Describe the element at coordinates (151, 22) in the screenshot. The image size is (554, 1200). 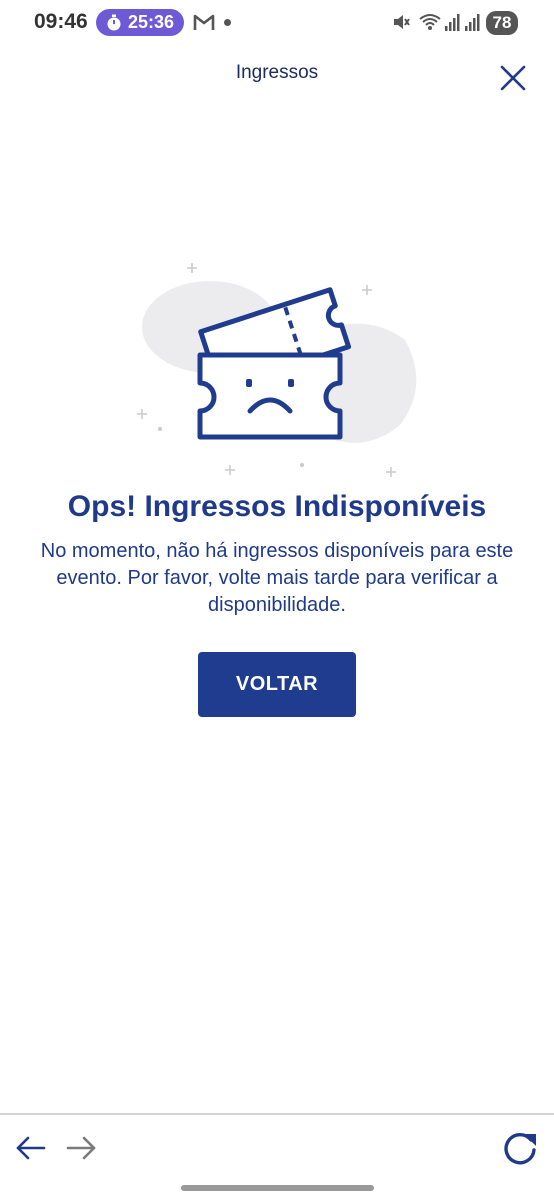
I see `timer-value: 25:36` at that location.